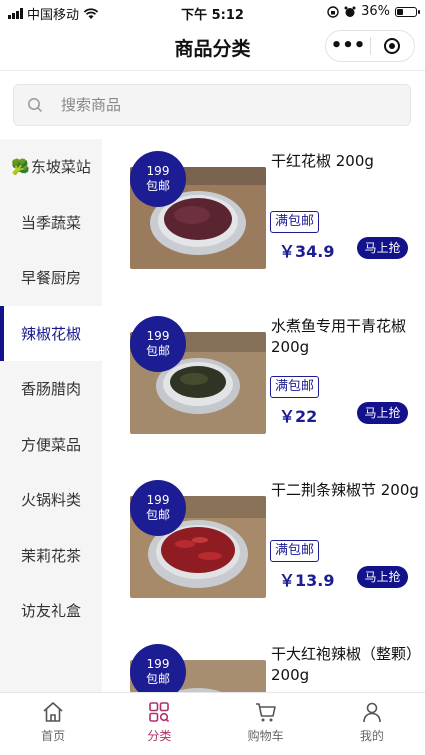 This screenshot has height=755, width=425. Describe the element at coordinates (407, 11) in the screenshot. I see `battery-icon` at that location.